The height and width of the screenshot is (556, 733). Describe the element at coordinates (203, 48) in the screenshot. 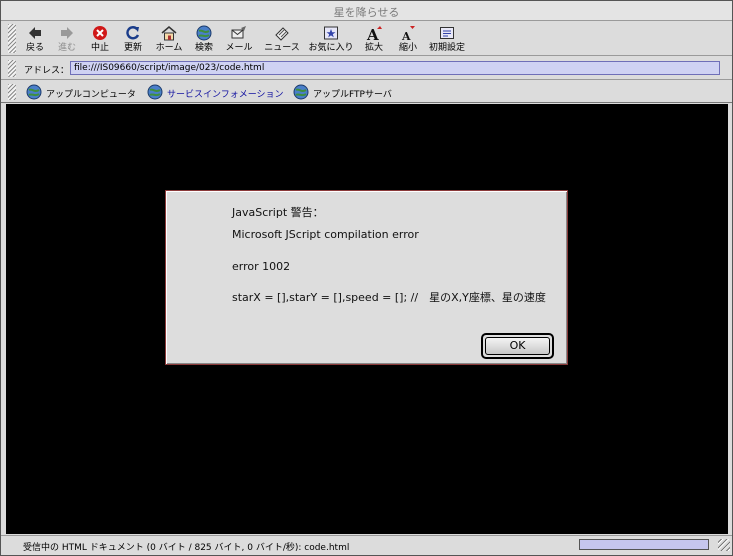

I see `search-label: 検索` at that location.